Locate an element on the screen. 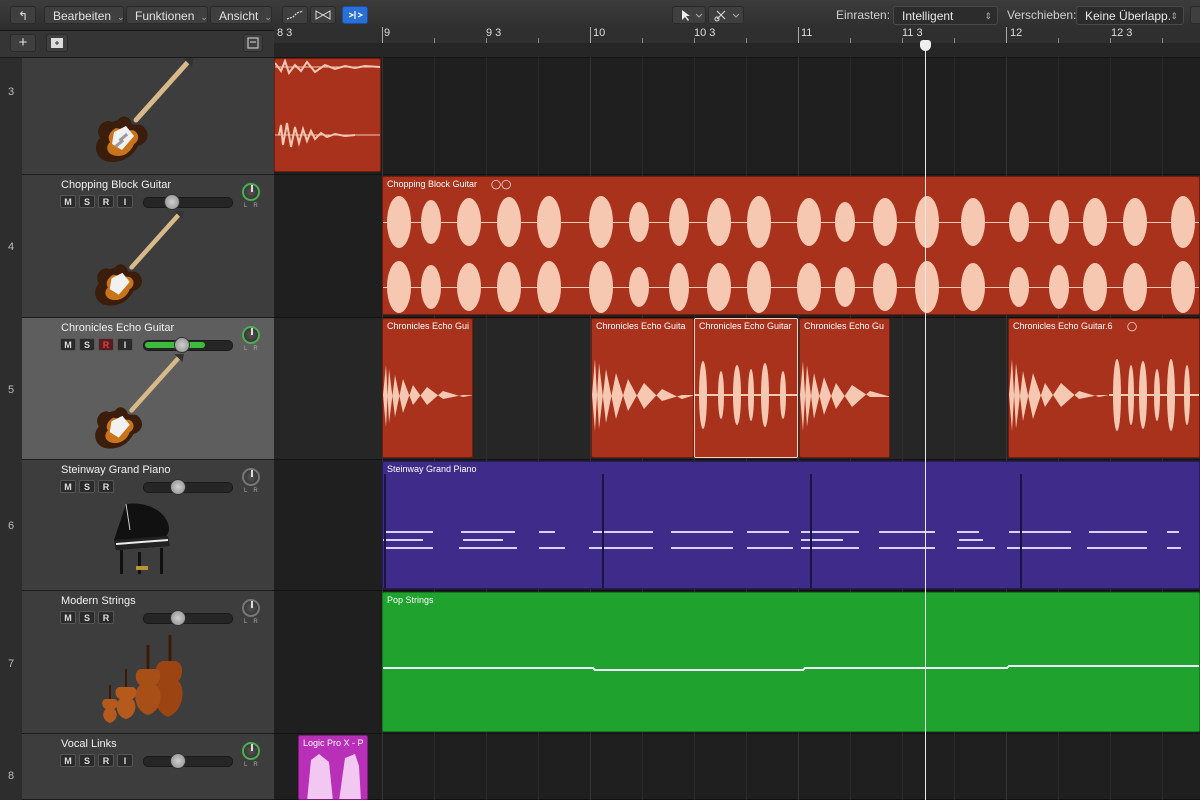 Image resolution: width=1200 pixels, height=800 pixels. playhead-handle is located at coordinates (925, 45).